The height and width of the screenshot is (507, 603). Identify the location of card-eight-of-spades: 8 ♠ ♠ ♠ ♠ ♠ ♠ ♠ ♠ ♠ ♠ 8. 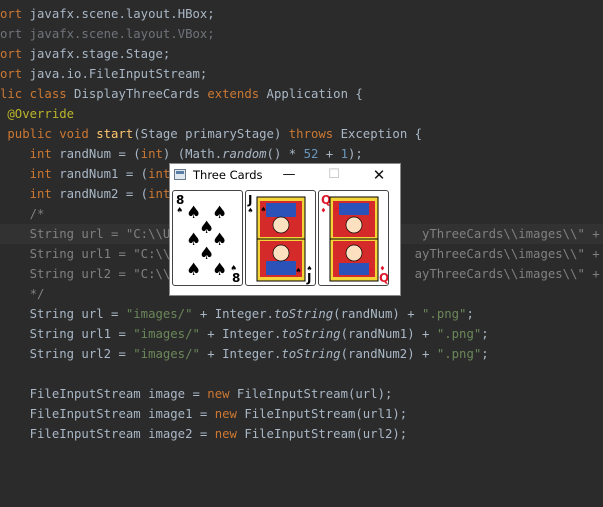
(207, 238).